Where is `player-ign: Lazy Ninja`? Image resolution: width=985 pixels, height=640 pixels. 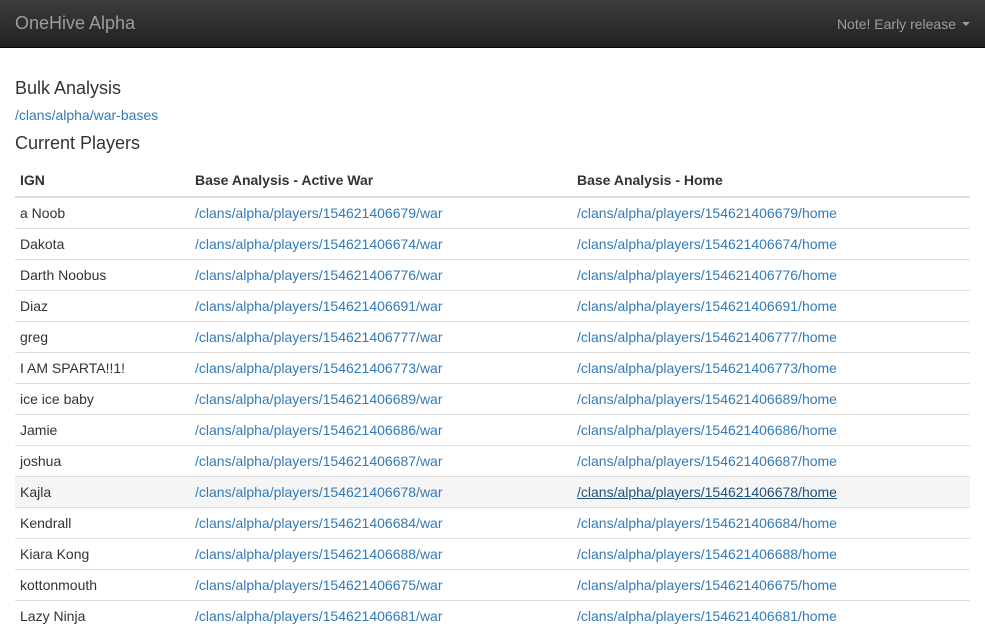
player-ign: Lazy Ninja is located at coordinates (102, 615).